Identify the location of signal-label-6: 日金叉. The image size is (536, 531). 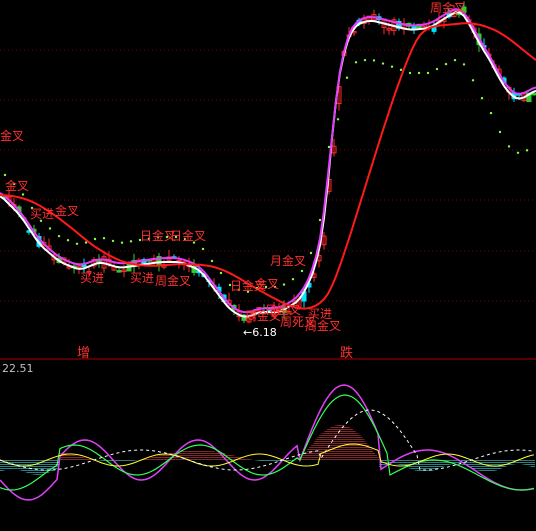
(188, 235).